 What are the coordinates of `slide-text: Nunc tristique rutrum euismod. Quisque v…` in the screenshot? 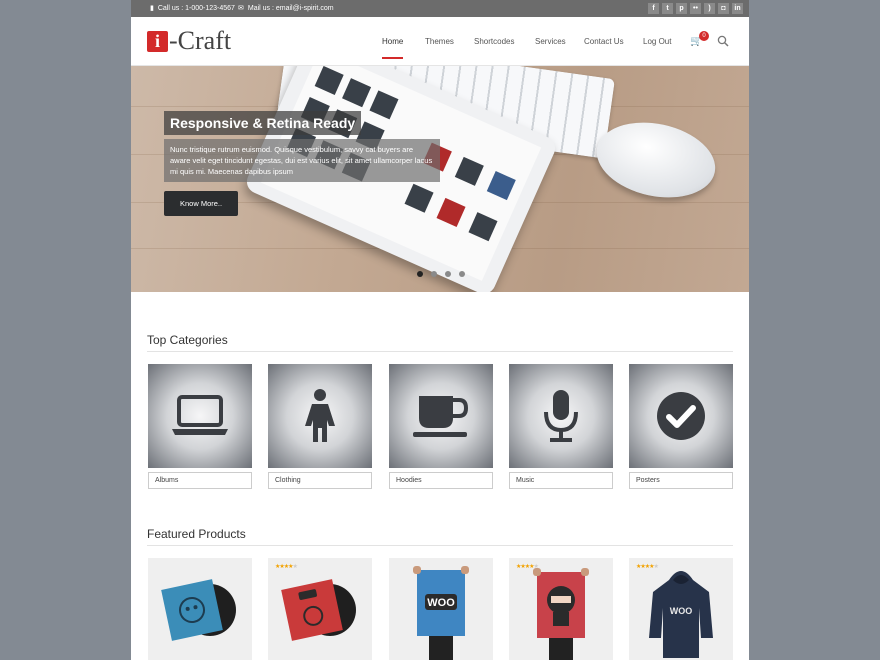 It's located at (302, 160).